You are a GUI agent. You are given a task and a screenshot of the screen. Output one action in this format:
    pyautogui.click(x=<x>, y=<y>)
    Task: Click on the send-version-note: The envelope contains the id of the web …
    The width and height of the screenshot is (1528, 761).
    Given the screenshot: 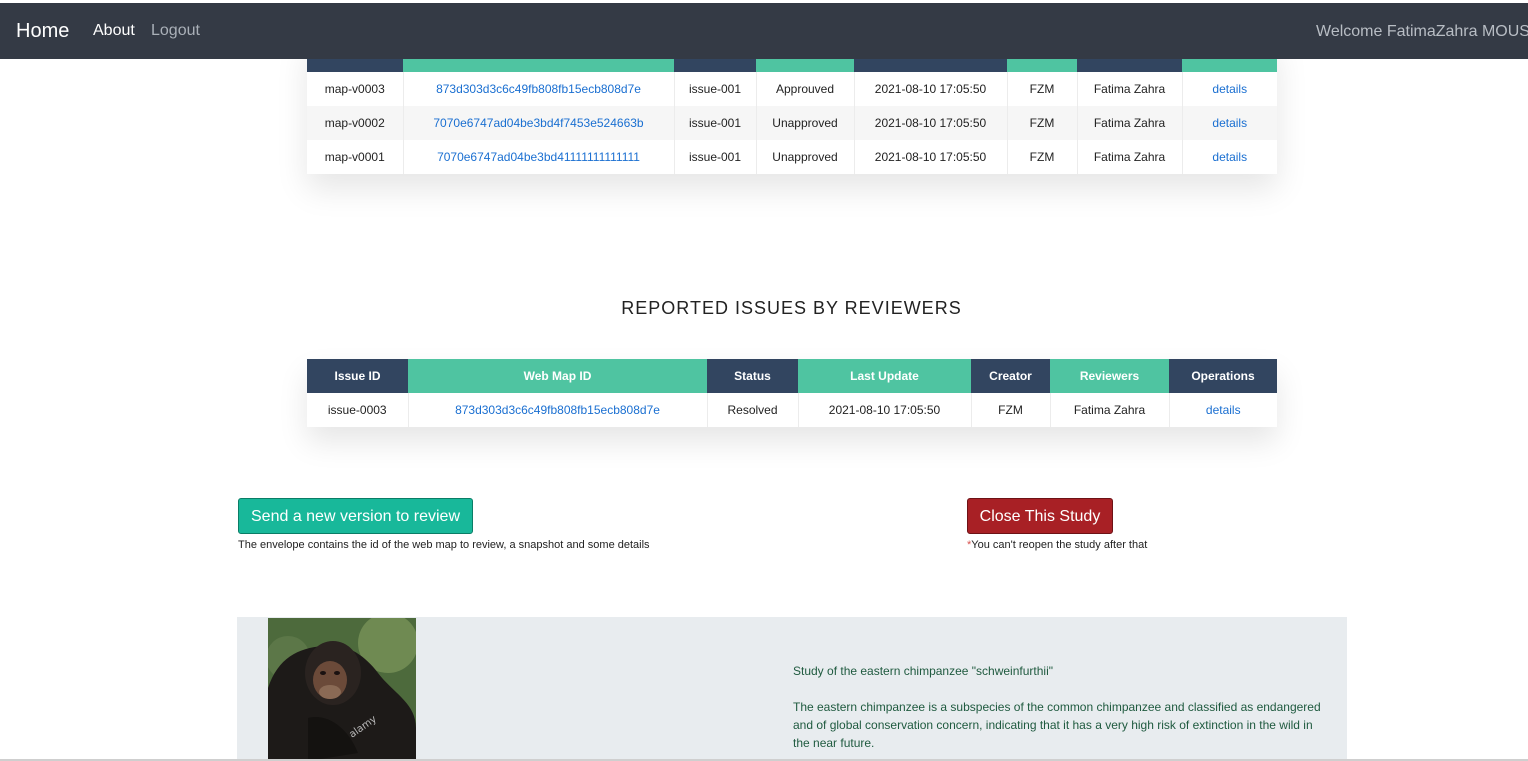 What is the action you would take?
    pyautogui.click(x=444, y=545)
    